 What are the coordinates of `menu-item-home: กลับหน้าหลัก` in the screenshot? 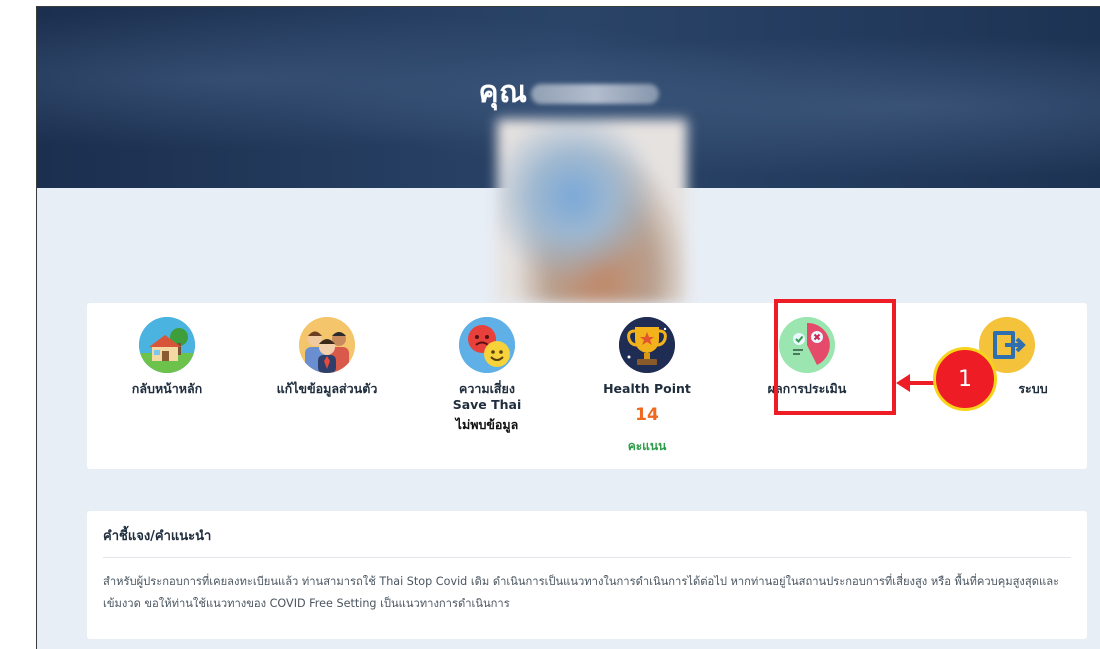 It's located at (167, 357).